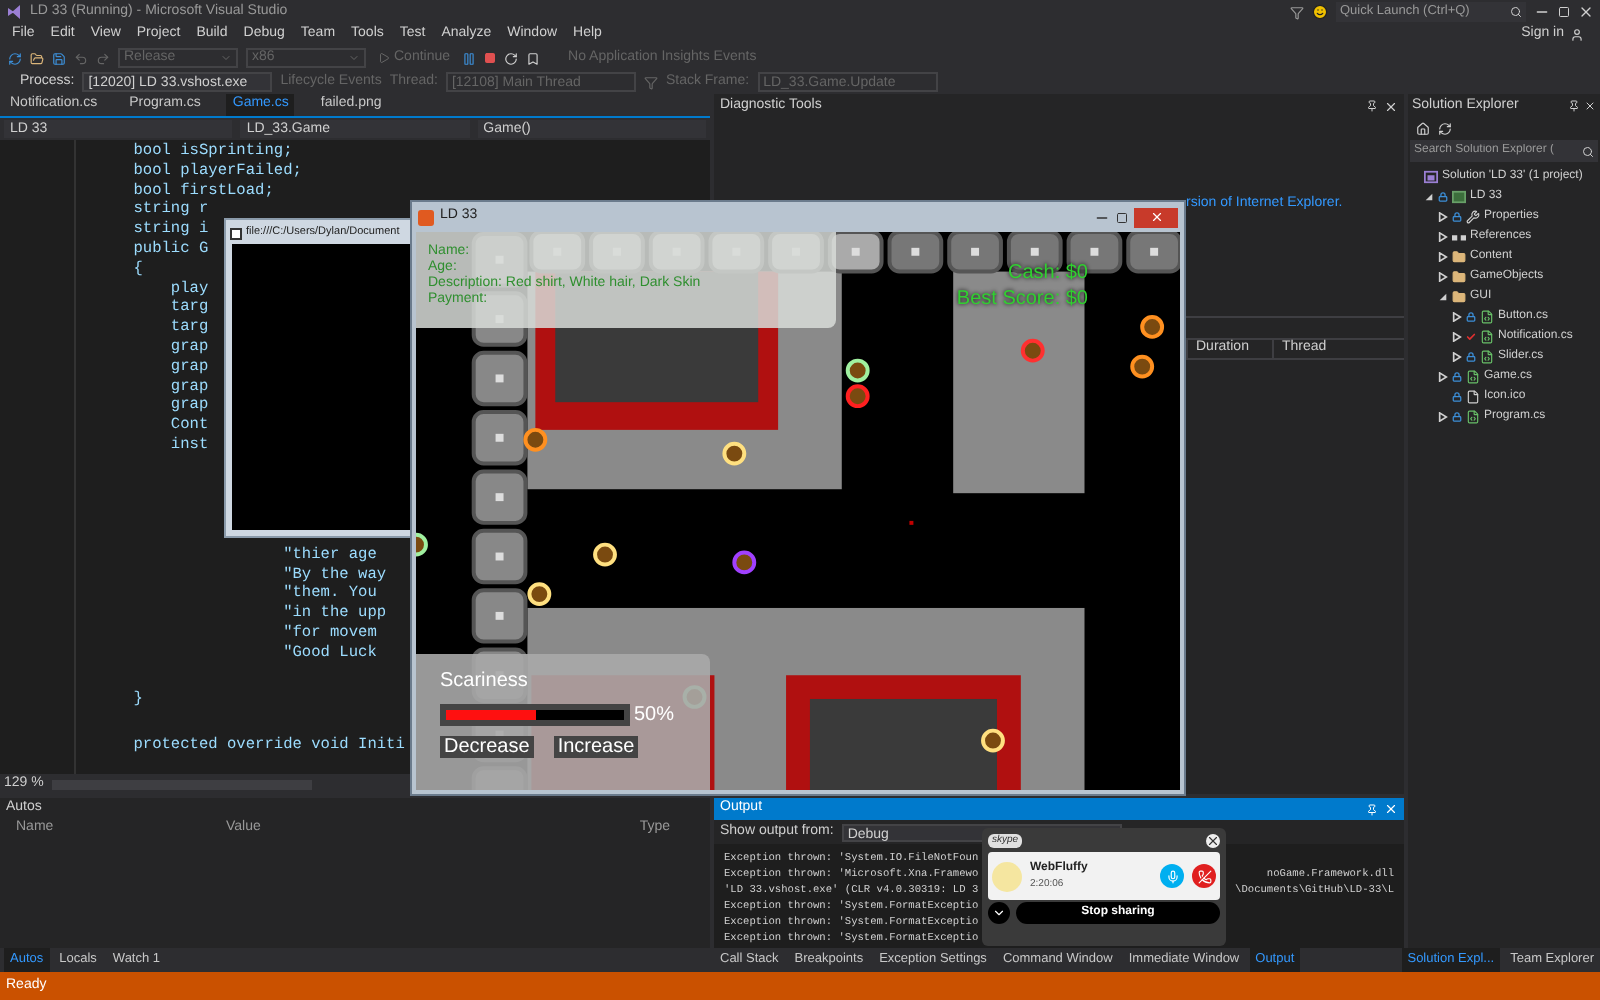 This screenshot has width=1600, height=1000. Describe the element at coordinates (1431, 176) in the screenshot. I see `solution-icon` at that location.